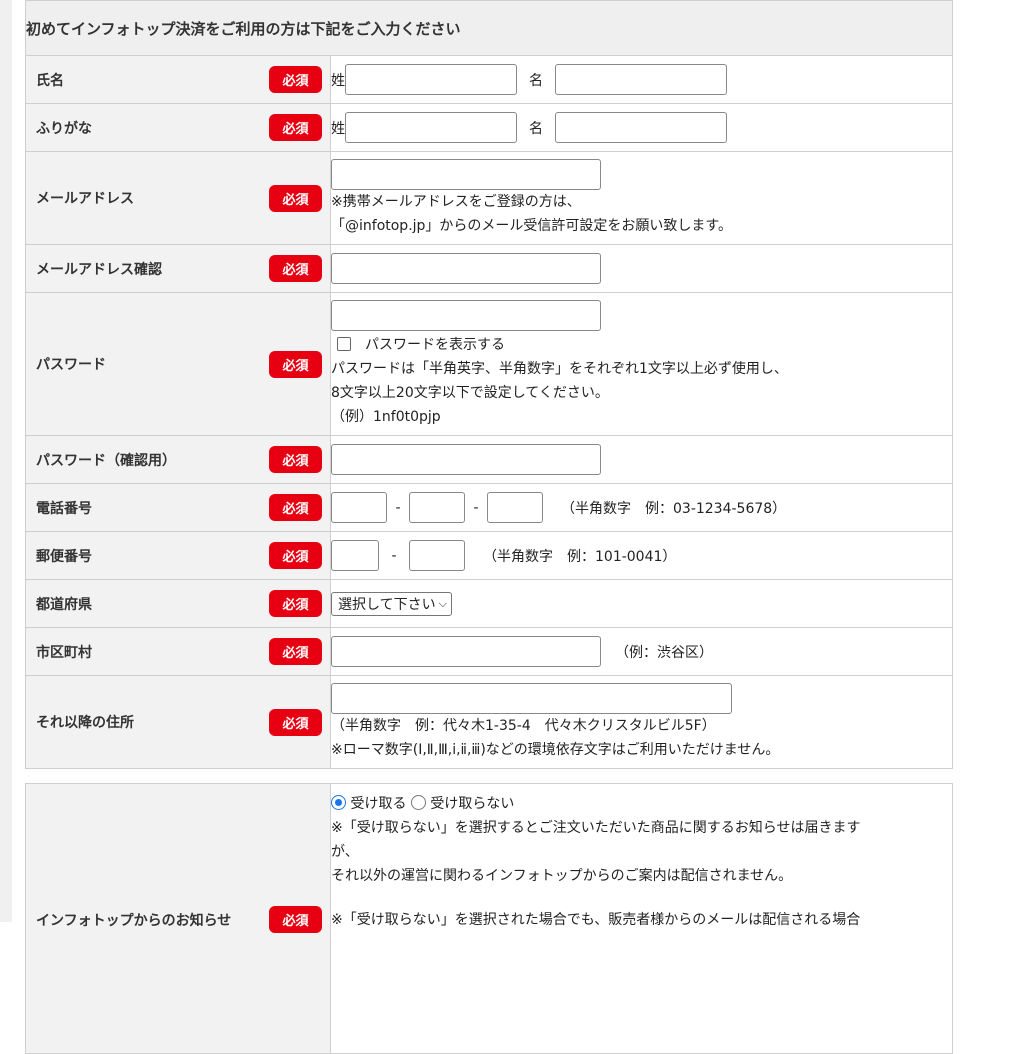 The width and height of the screenshot is (1024, 1054). What do you see at coordinates (489, 603) in the screenshot?
I see `row-prefecture: 都道府県 必須 選択して下さい ⌵` at bounding box center [489, 603].